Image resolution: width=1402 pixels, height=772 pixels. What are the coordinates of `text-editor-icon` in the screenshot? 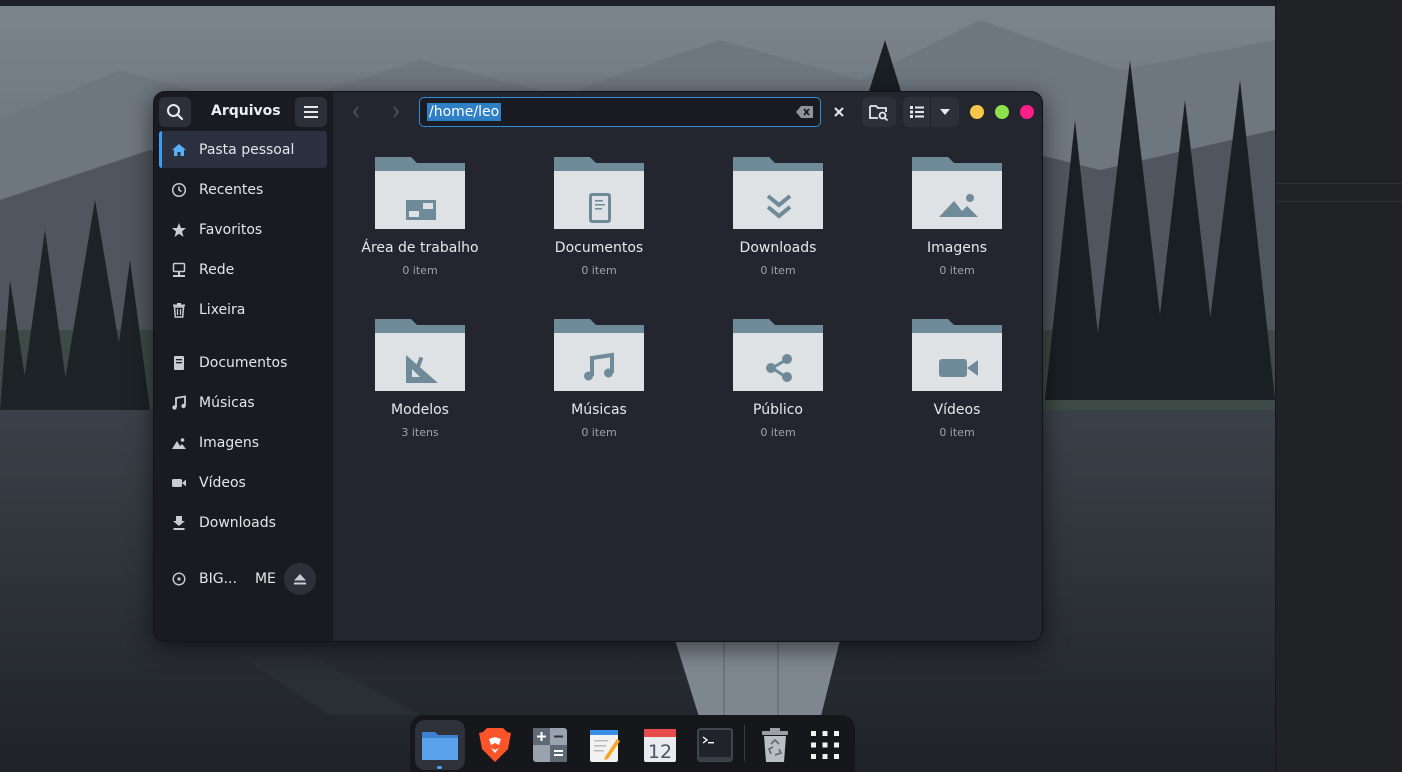 It's located at (605, 746).